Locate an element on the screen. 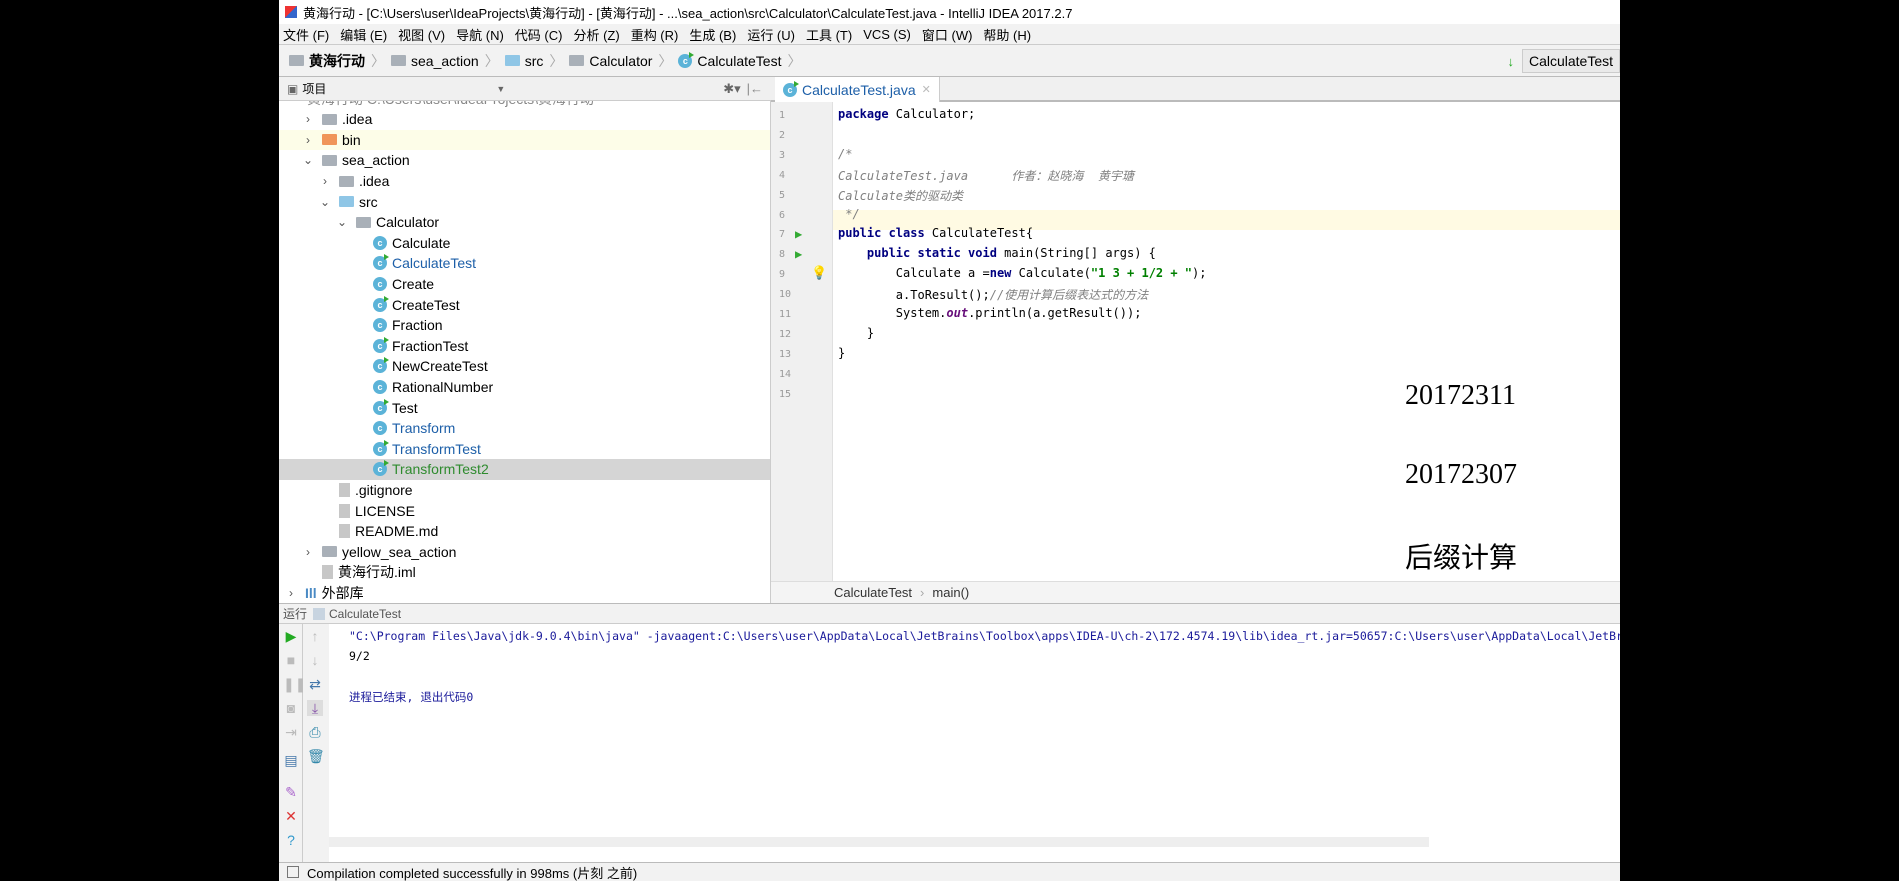 The image size is (1899, 881). breadcrumb-item: sea_action 〉 is located at coordinates (445, 61).